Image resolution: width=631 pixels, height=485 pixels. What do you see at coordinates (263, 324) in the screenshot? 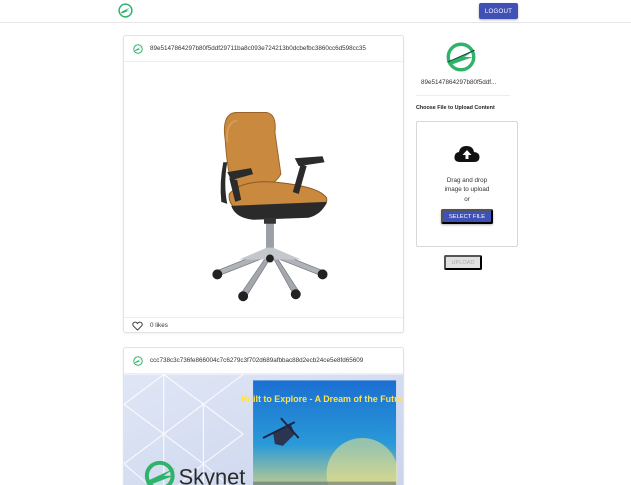
I see `post-footer: 0 likes` at bounding box center [263, 324].